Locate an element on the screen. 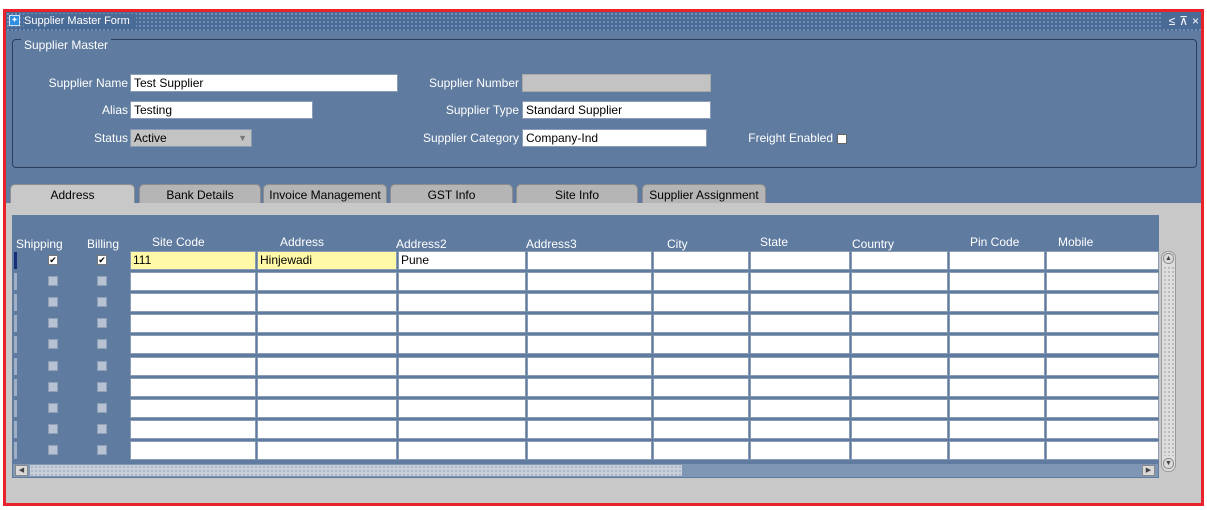 This screenshot has height=510, width=1207. tab-bank-details: Bank Details is located at coordinates (200, 194).